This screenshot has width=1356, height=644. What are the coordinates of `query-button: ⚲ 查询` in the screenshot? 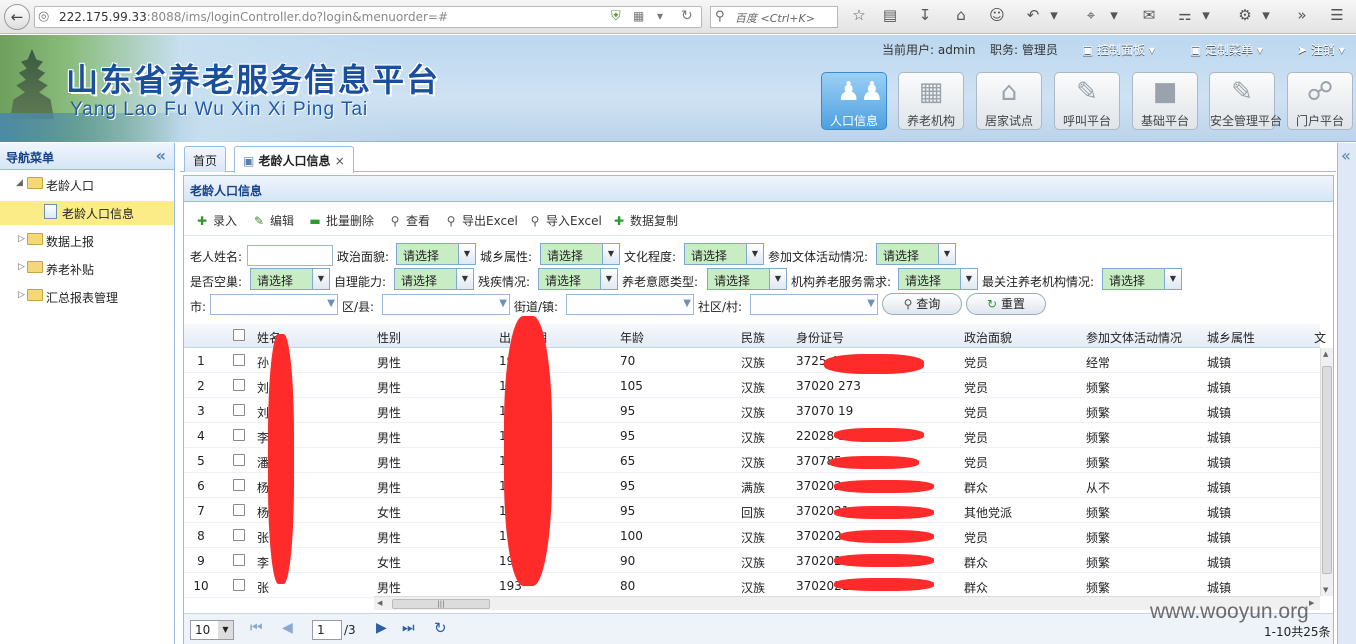 It's located at (922, 304).